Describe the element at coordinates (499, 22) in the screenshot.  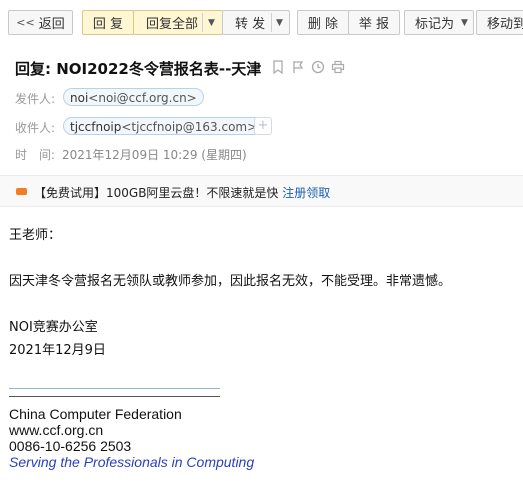
I see `move-to-button: 移动到` at that location.